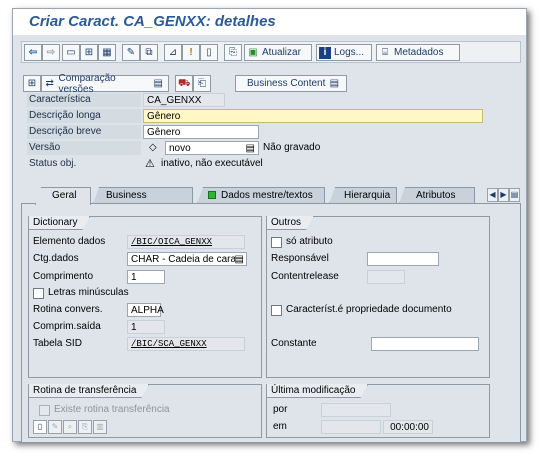  What do you see at coordinates (186, 242) in the screenshot?
I see `elemento-dados-field: /BIC/OICA_GENXX` at bounding box center [186, 242].